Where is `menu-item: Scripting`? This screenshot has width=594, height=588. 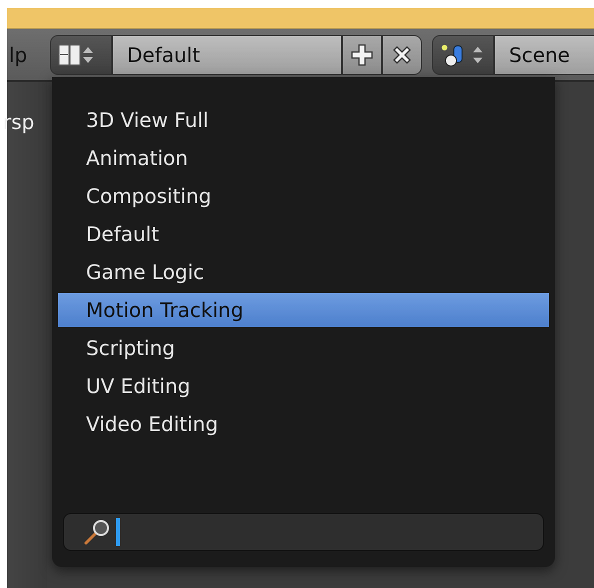 menu-item: Scripting is located at coordinates (303, 348).